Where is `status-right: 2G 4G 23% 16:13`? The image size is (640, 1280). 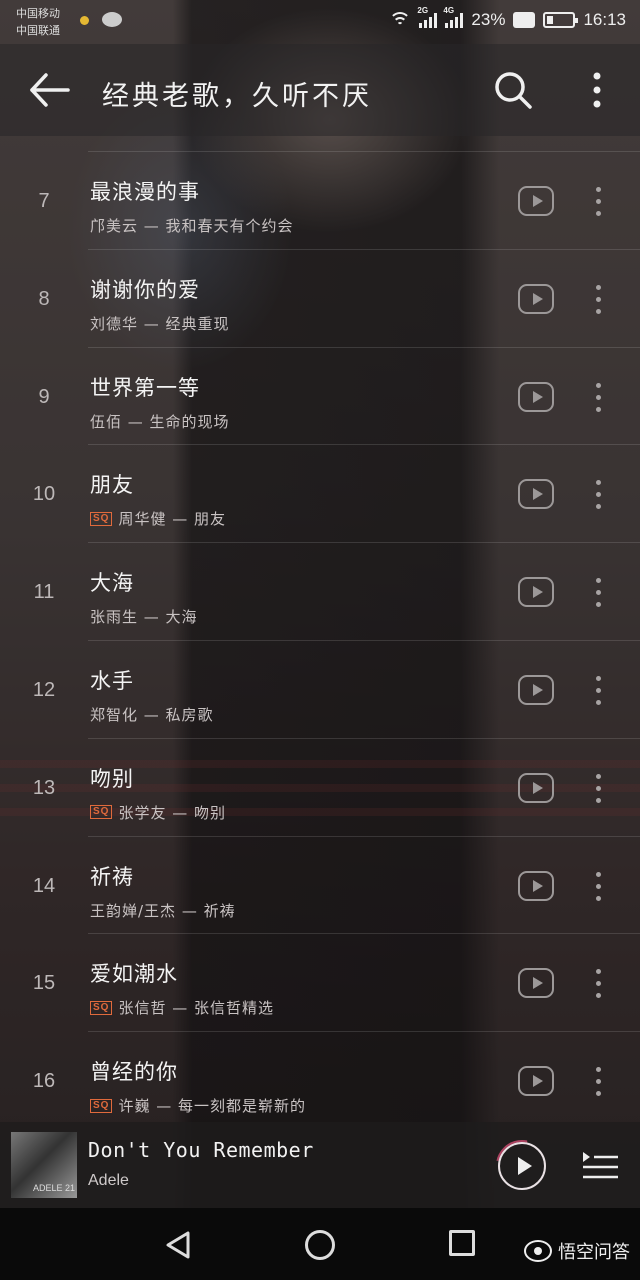
status-right: 2G 4G 23% 16:13 is located at coordinates (507, 18).